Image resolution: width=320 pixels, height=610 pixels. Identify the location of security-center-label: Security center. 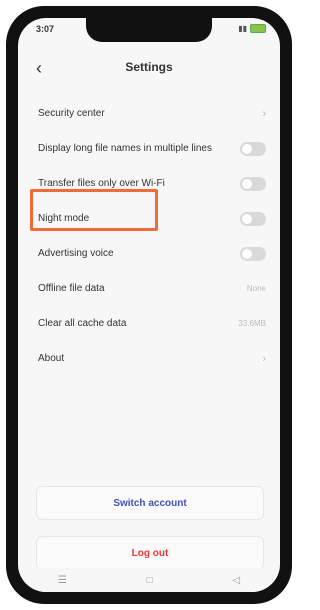
(71, 113).